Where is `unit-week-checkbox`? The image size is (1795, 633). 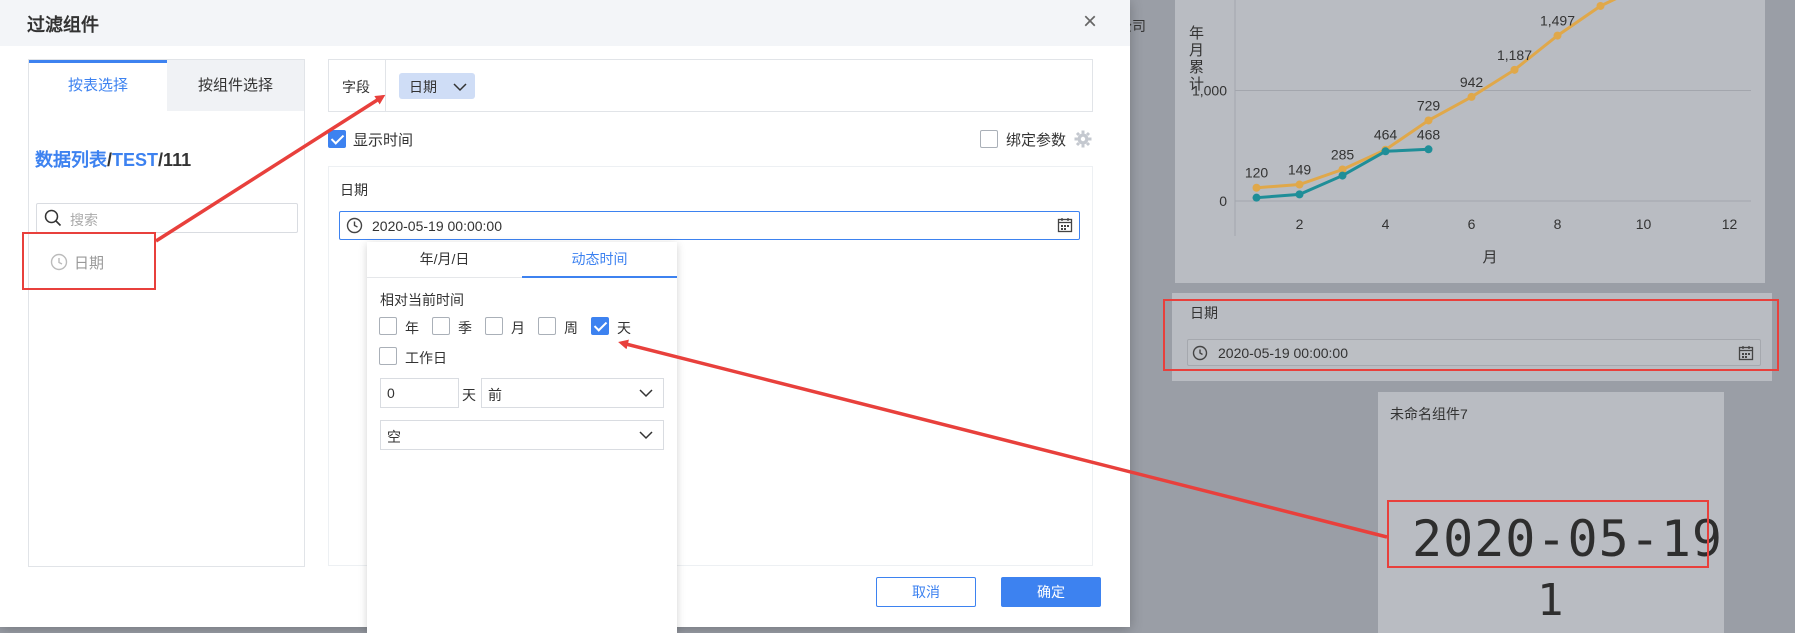 unit-week-checkbox is located at coordinates (547, 326).